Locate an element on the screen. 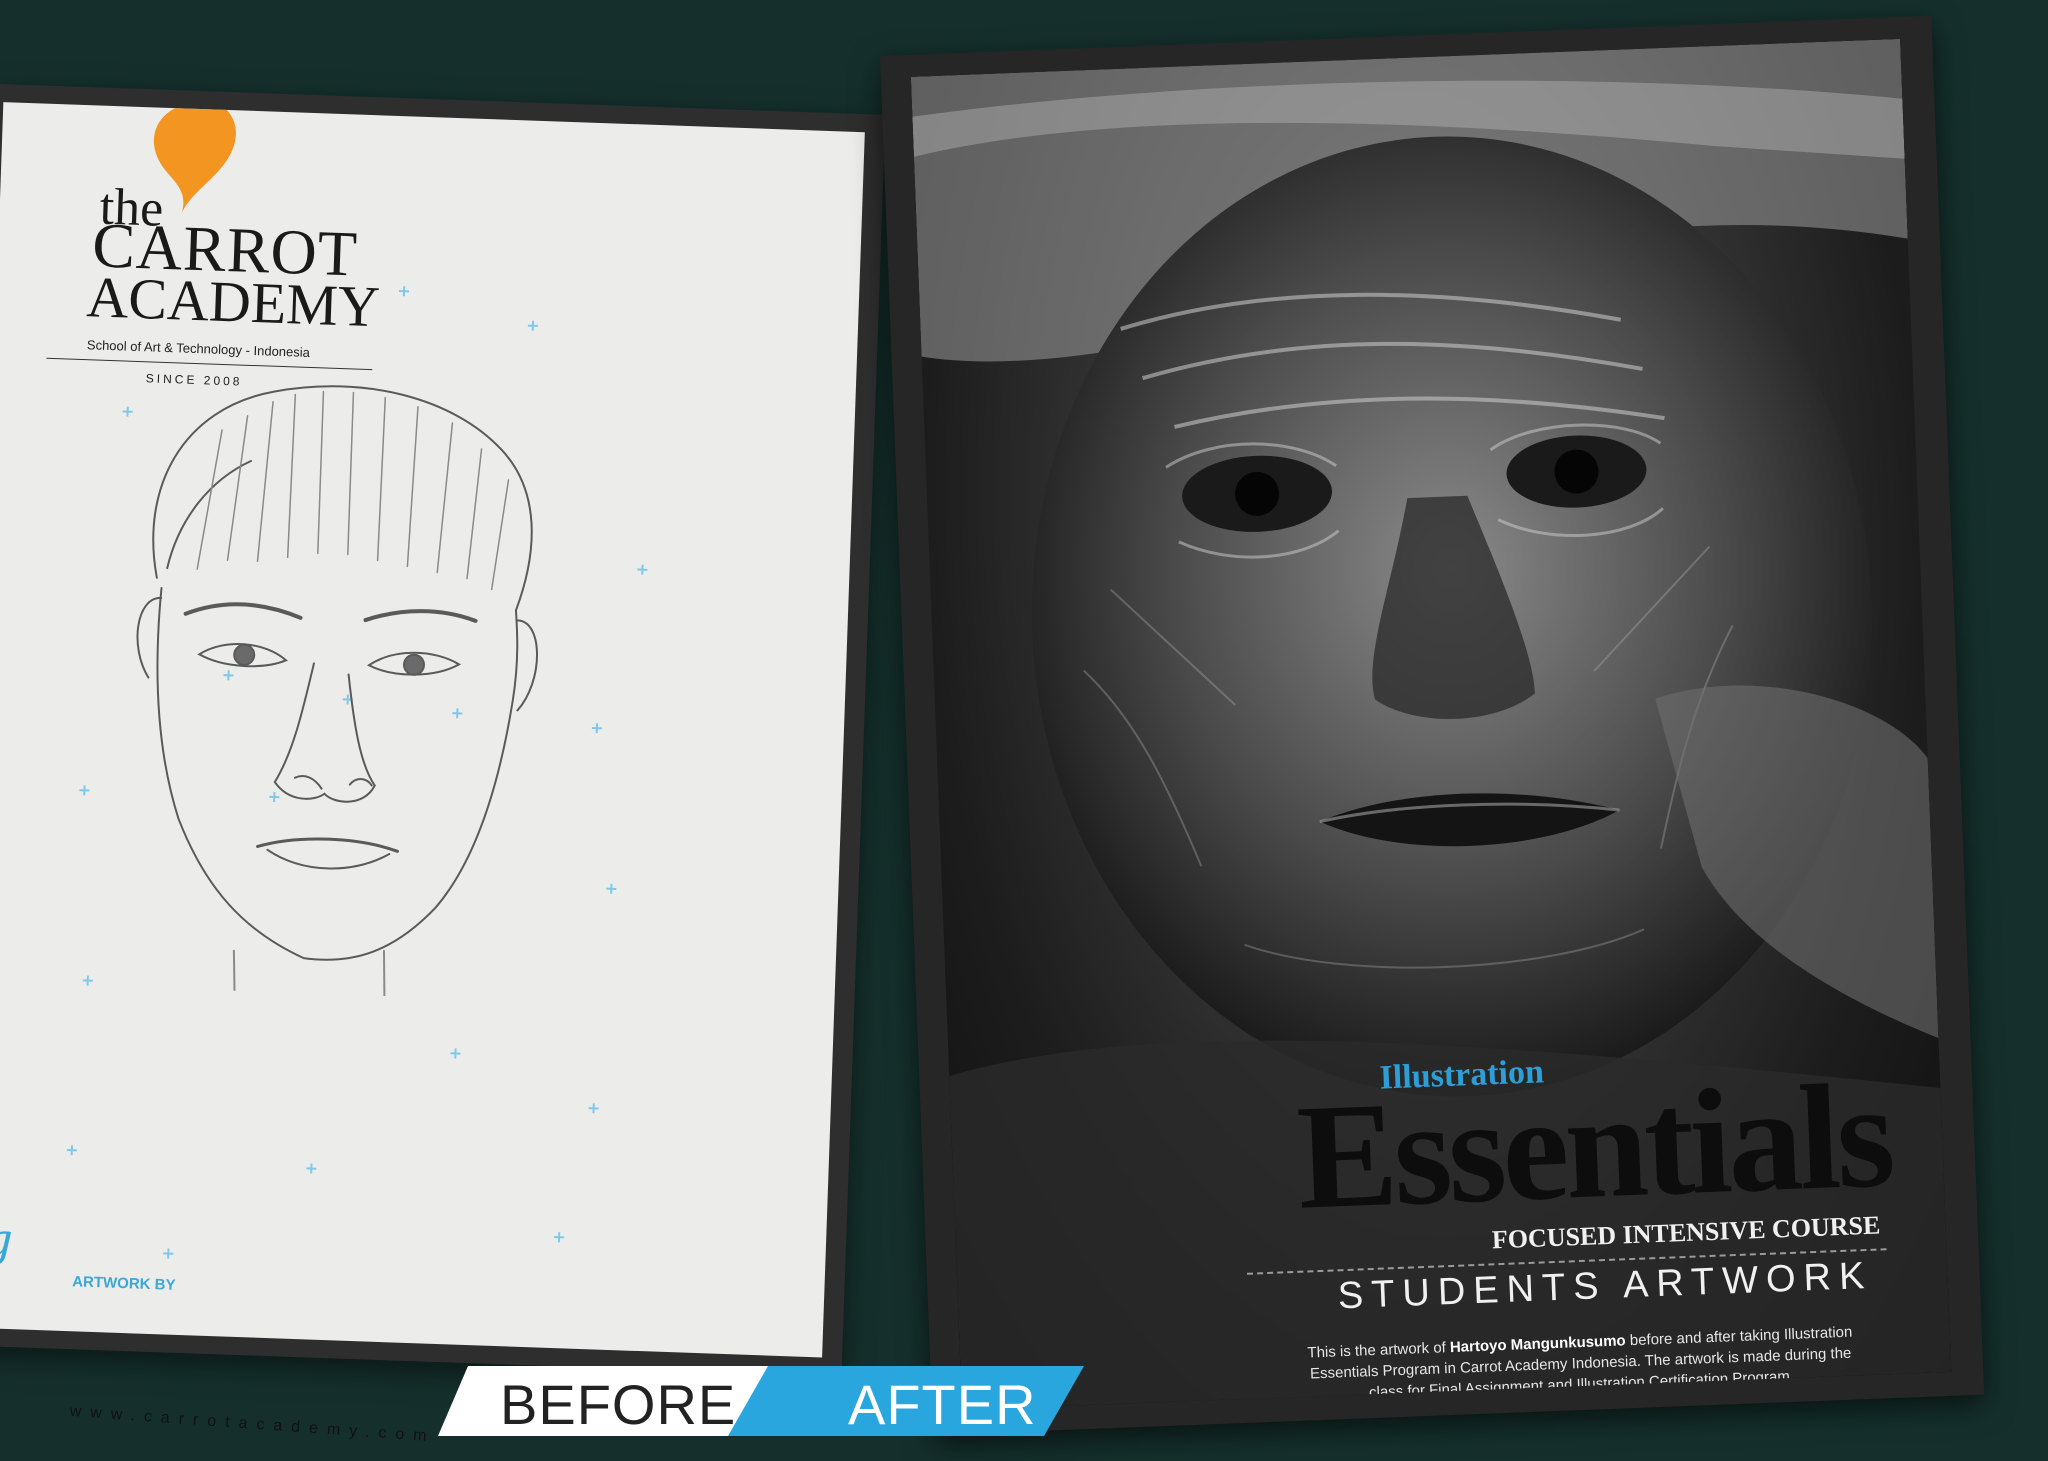 This screenshot has height=1461, width=2048. artwork-by-label: ARTWORK BY is located at coordinates (123, 1283).